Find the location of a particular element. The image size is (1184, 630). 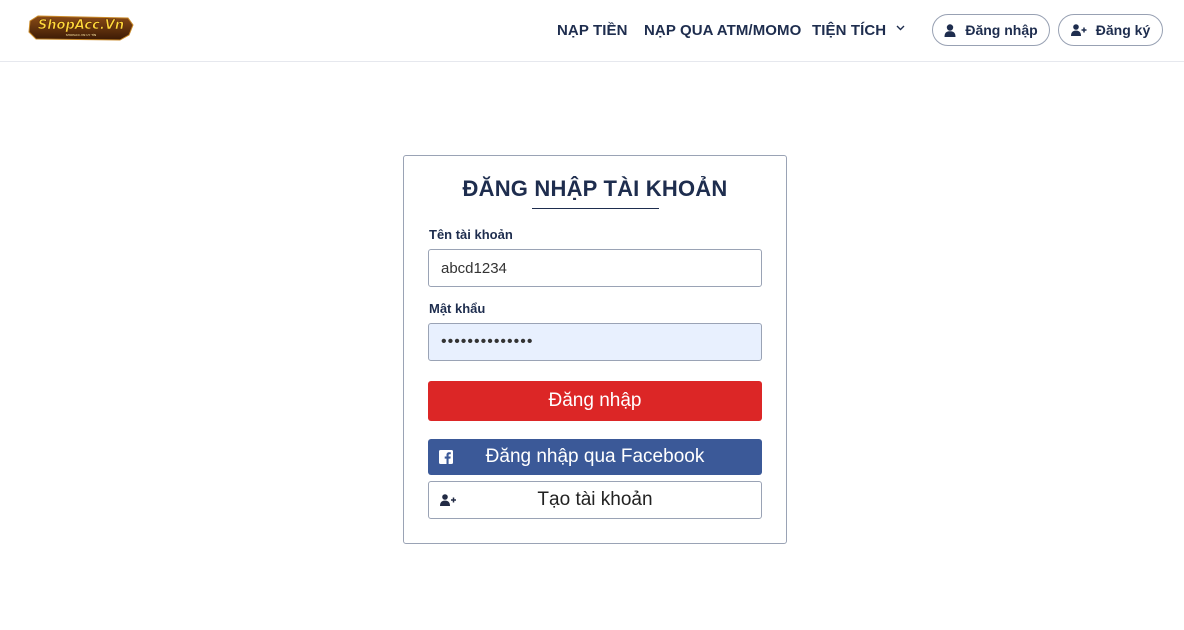

login-title: ĐĂNG NHẬP TÀI KHOẢN is located at coordinates (595, 188).